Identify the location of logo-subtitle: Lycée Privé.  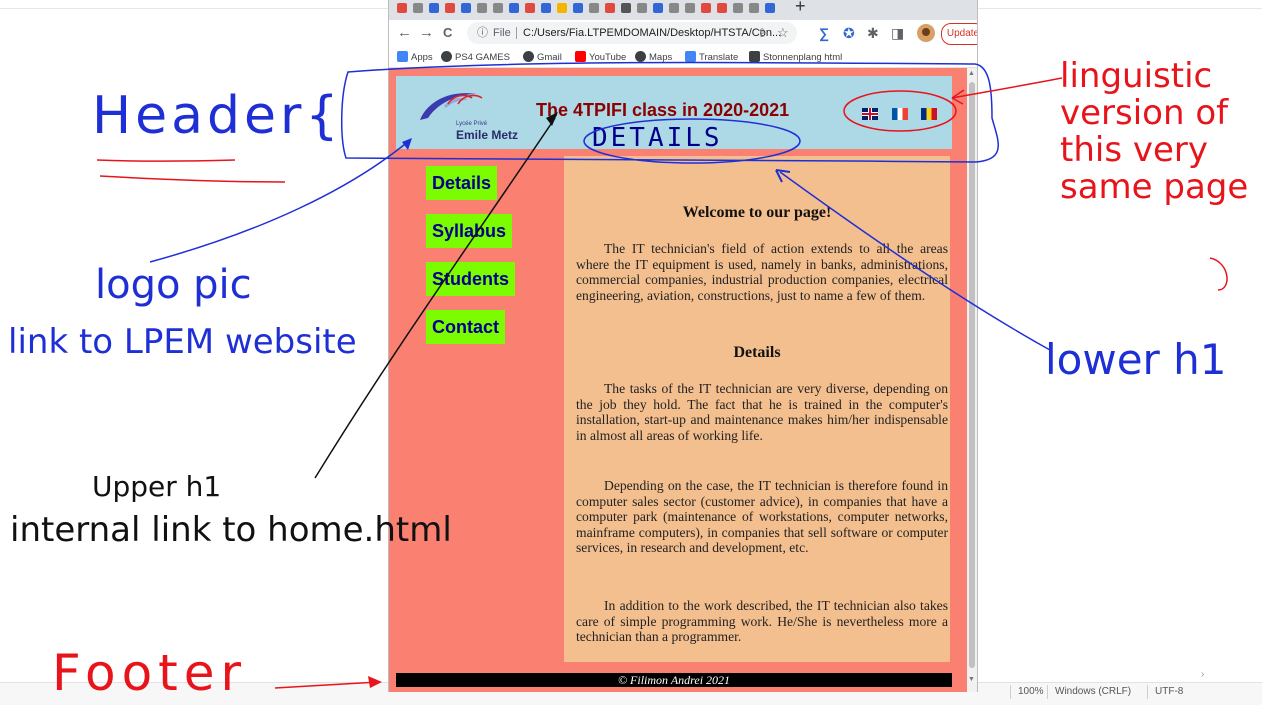
(472, 124).